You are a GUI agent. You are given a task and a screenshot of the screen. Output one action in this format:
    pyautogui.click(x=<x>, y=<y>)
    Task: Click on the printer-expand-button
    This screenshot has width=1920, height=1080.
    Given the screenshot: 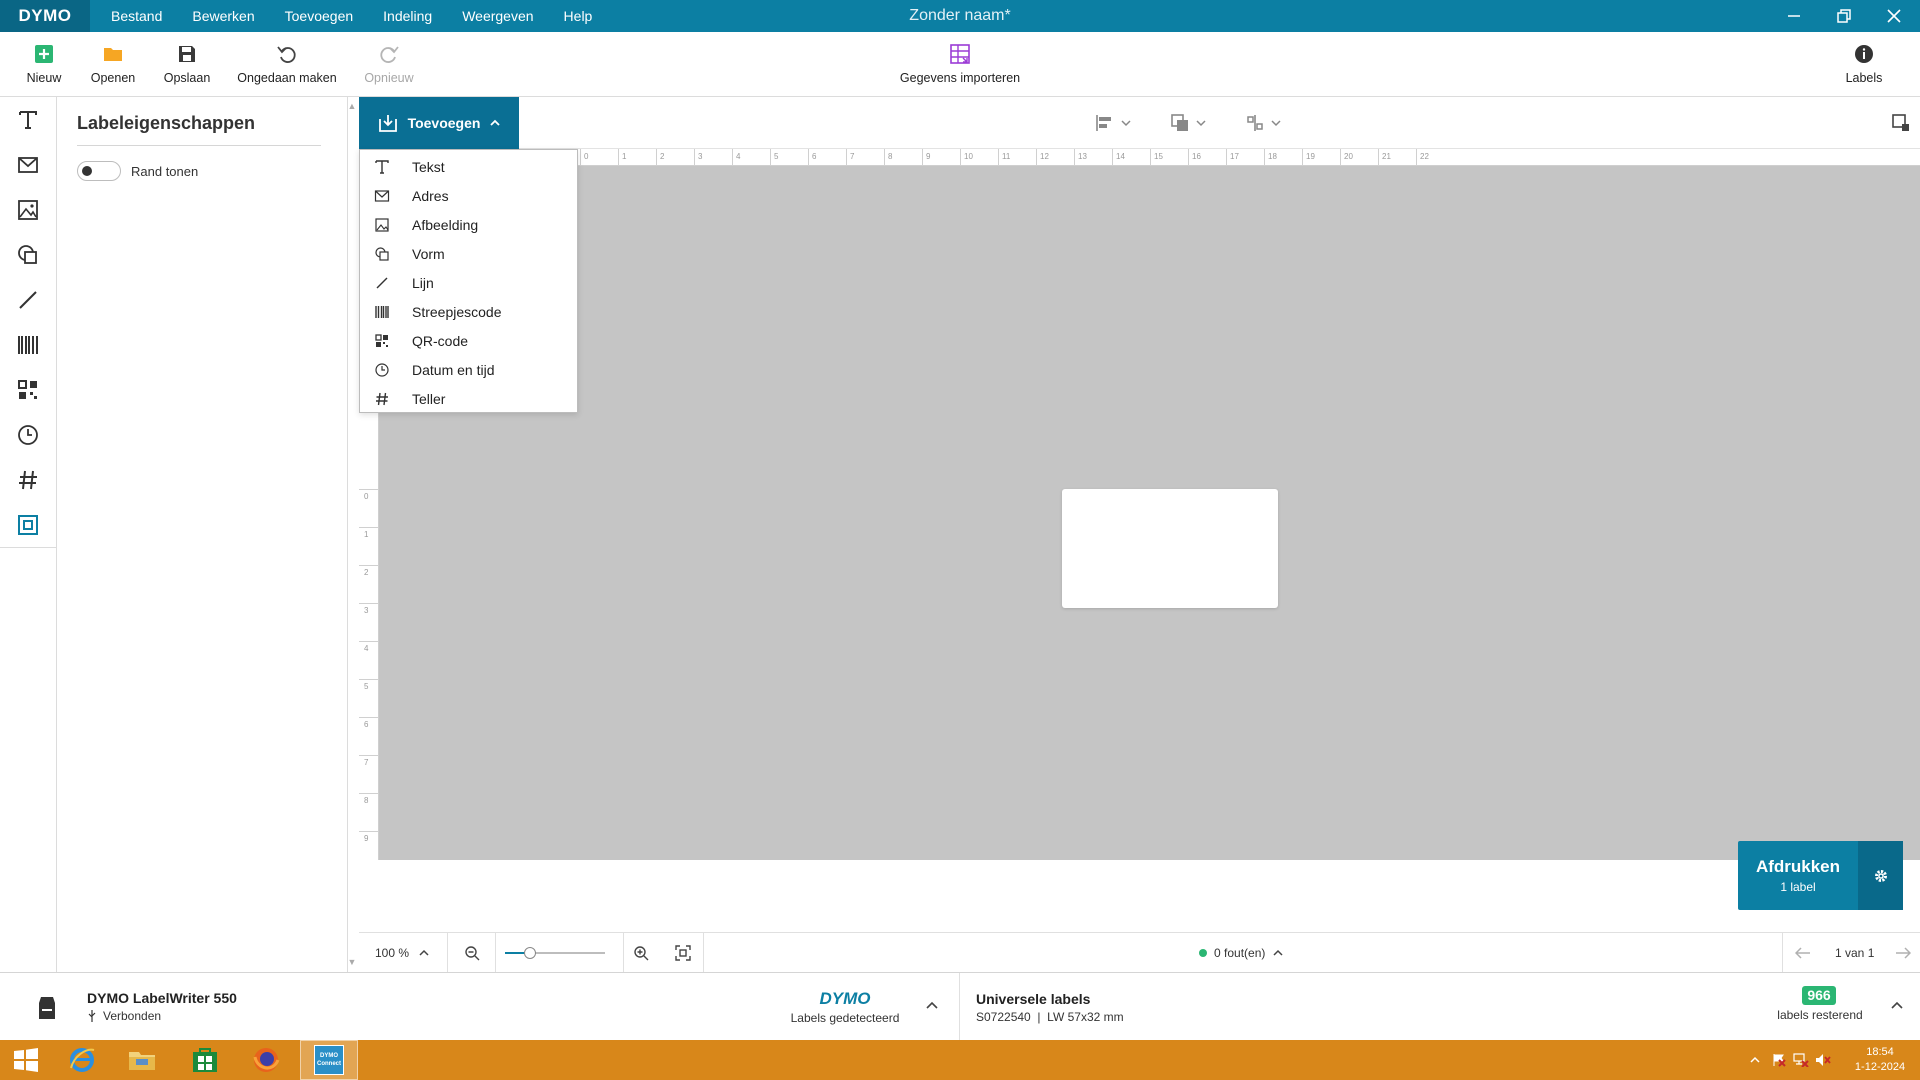 What is the action you would take?
    pyautogui.click(x=932, y=1006)
    